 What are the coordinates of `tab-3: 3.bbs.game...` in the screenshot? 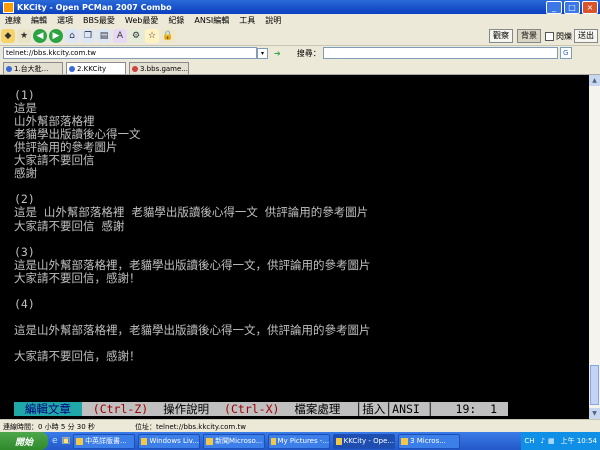 It's located at (159, 68).